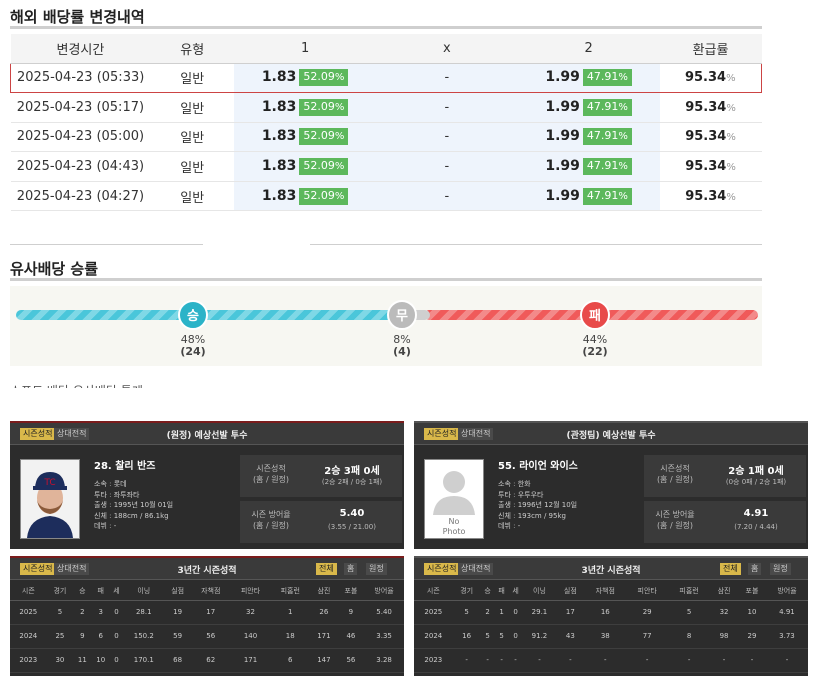 This screenshot has height=684, width=821. I want to click on stats-header: 3년간 시즌성적 시즌성적 상대전적 전체 홈 원정, so click(207, 569).